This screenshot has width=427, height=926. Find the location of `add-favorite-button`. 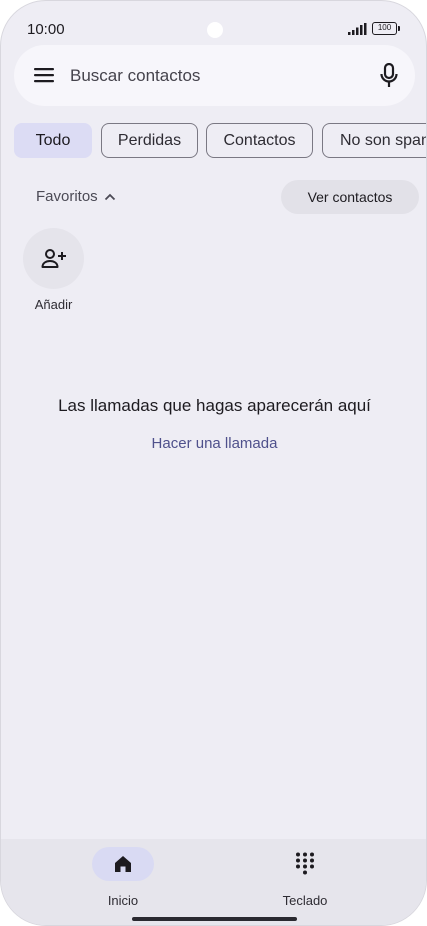

add-favorite-button is located at coordinates (53, 258).